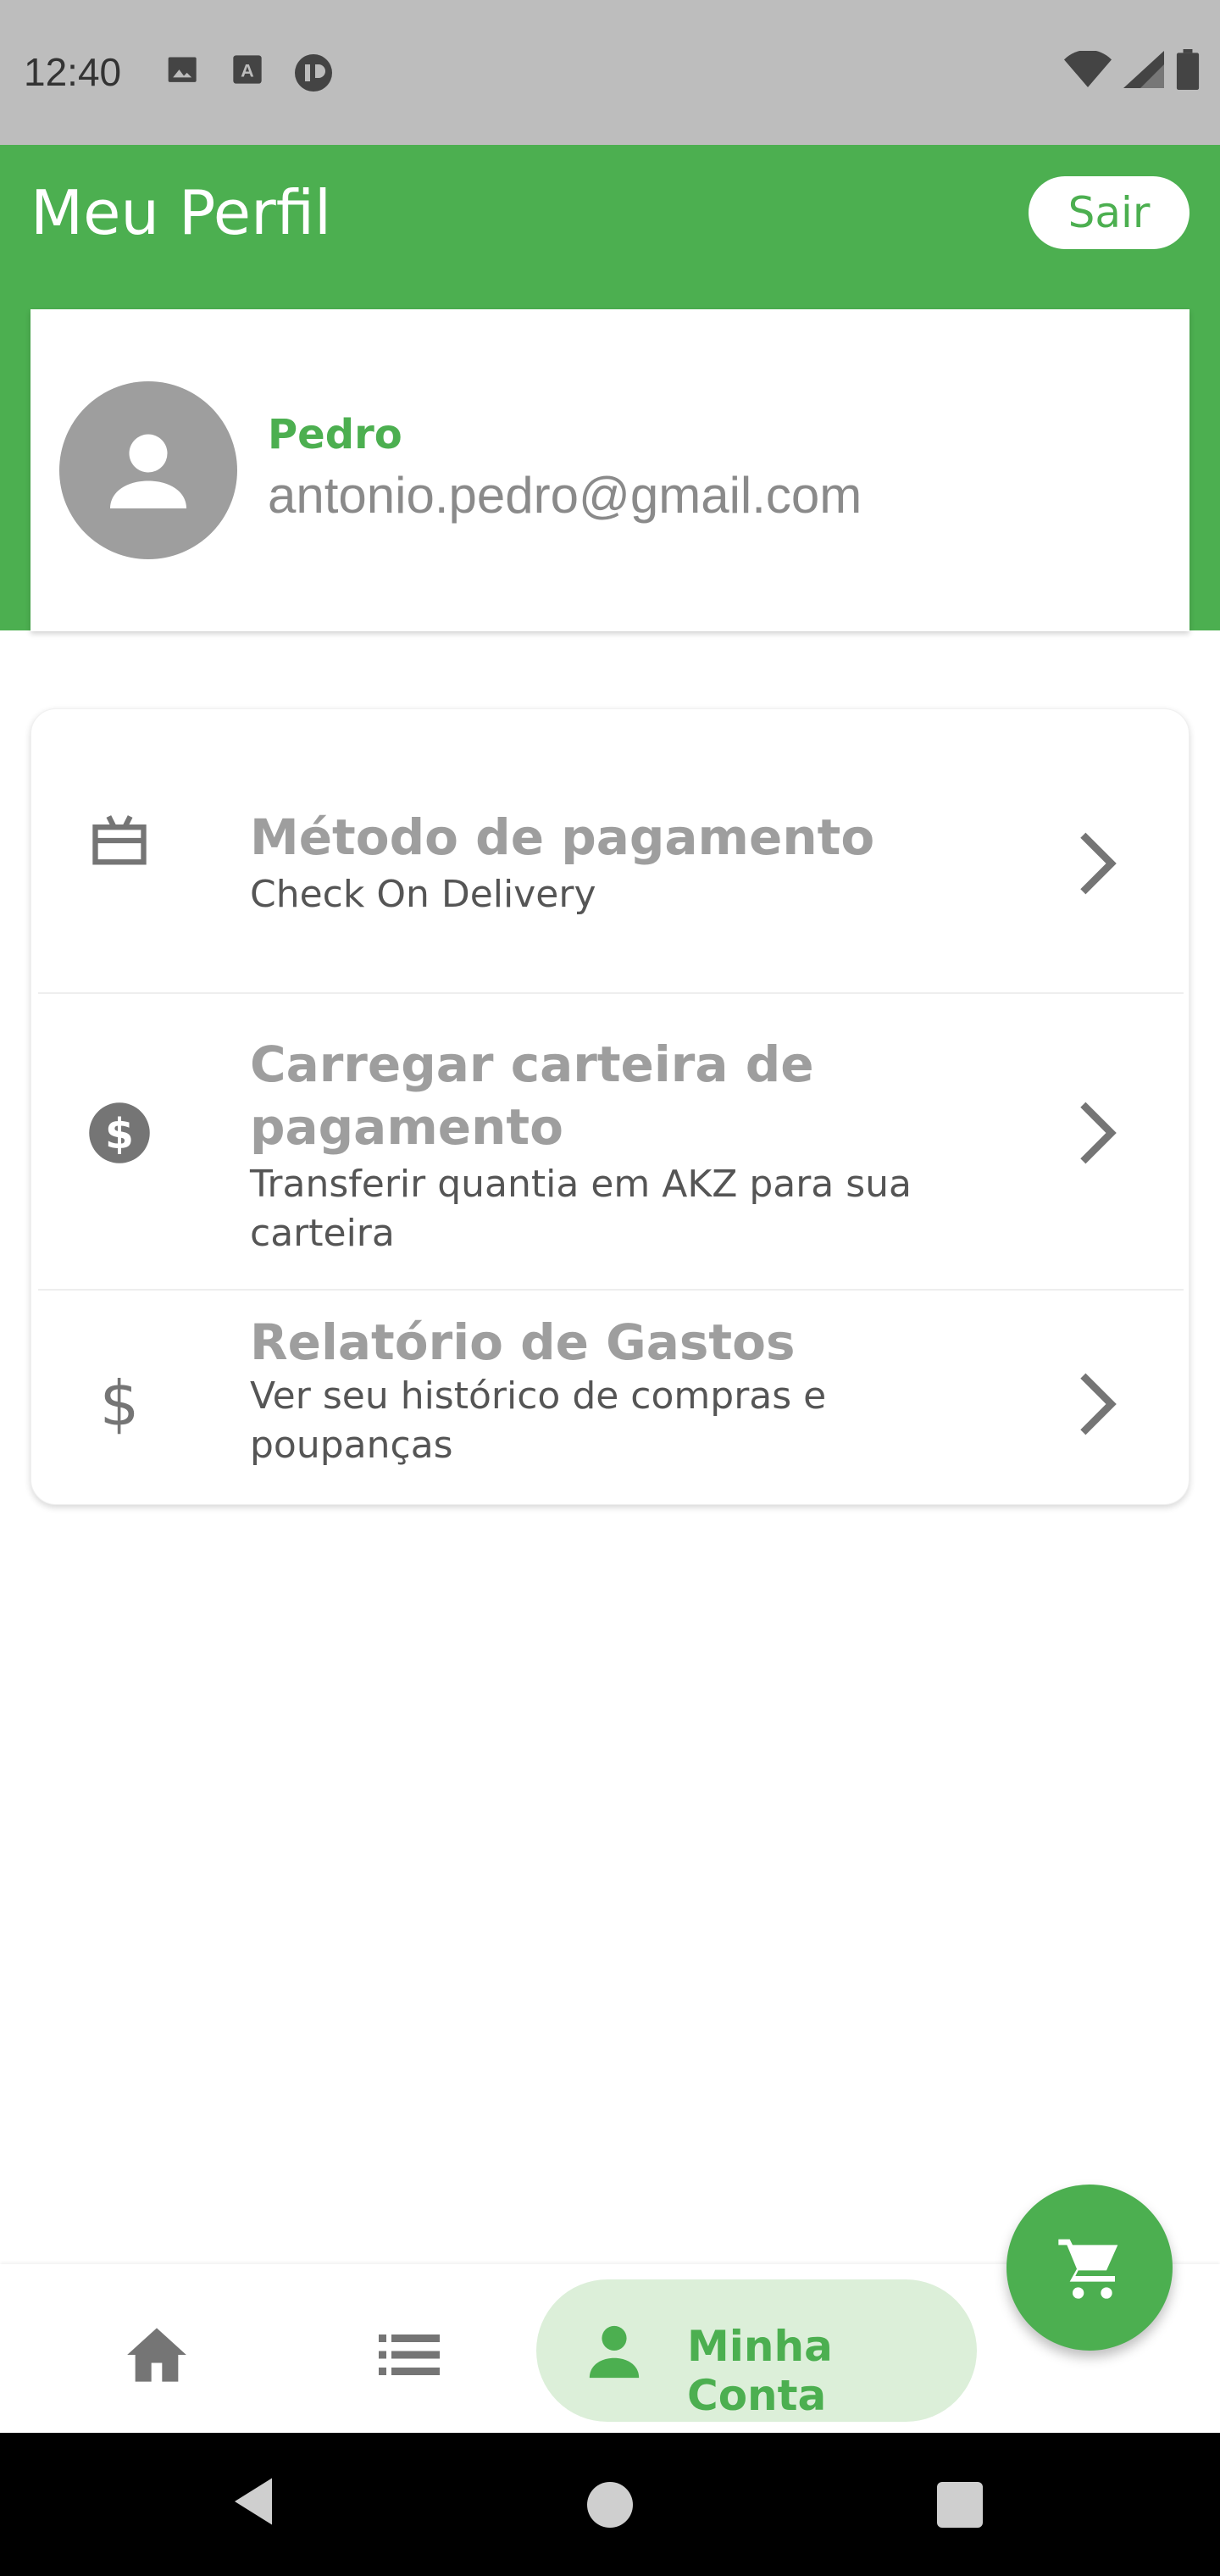 Image resolution: width=1220 pixels, height=2576 pixels. I want to click on status-indicators, so click(1132, 69).